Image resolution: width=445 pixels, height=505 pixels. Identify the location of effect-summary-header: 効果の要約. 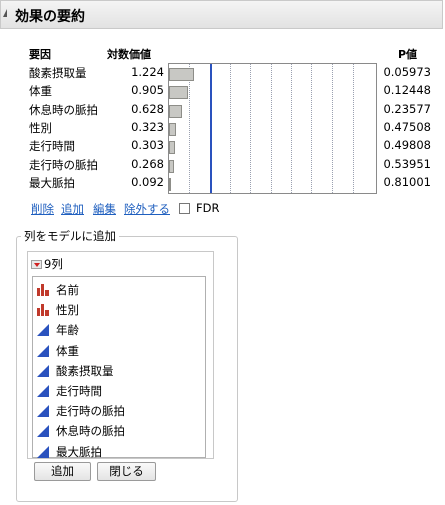
(221, 14).